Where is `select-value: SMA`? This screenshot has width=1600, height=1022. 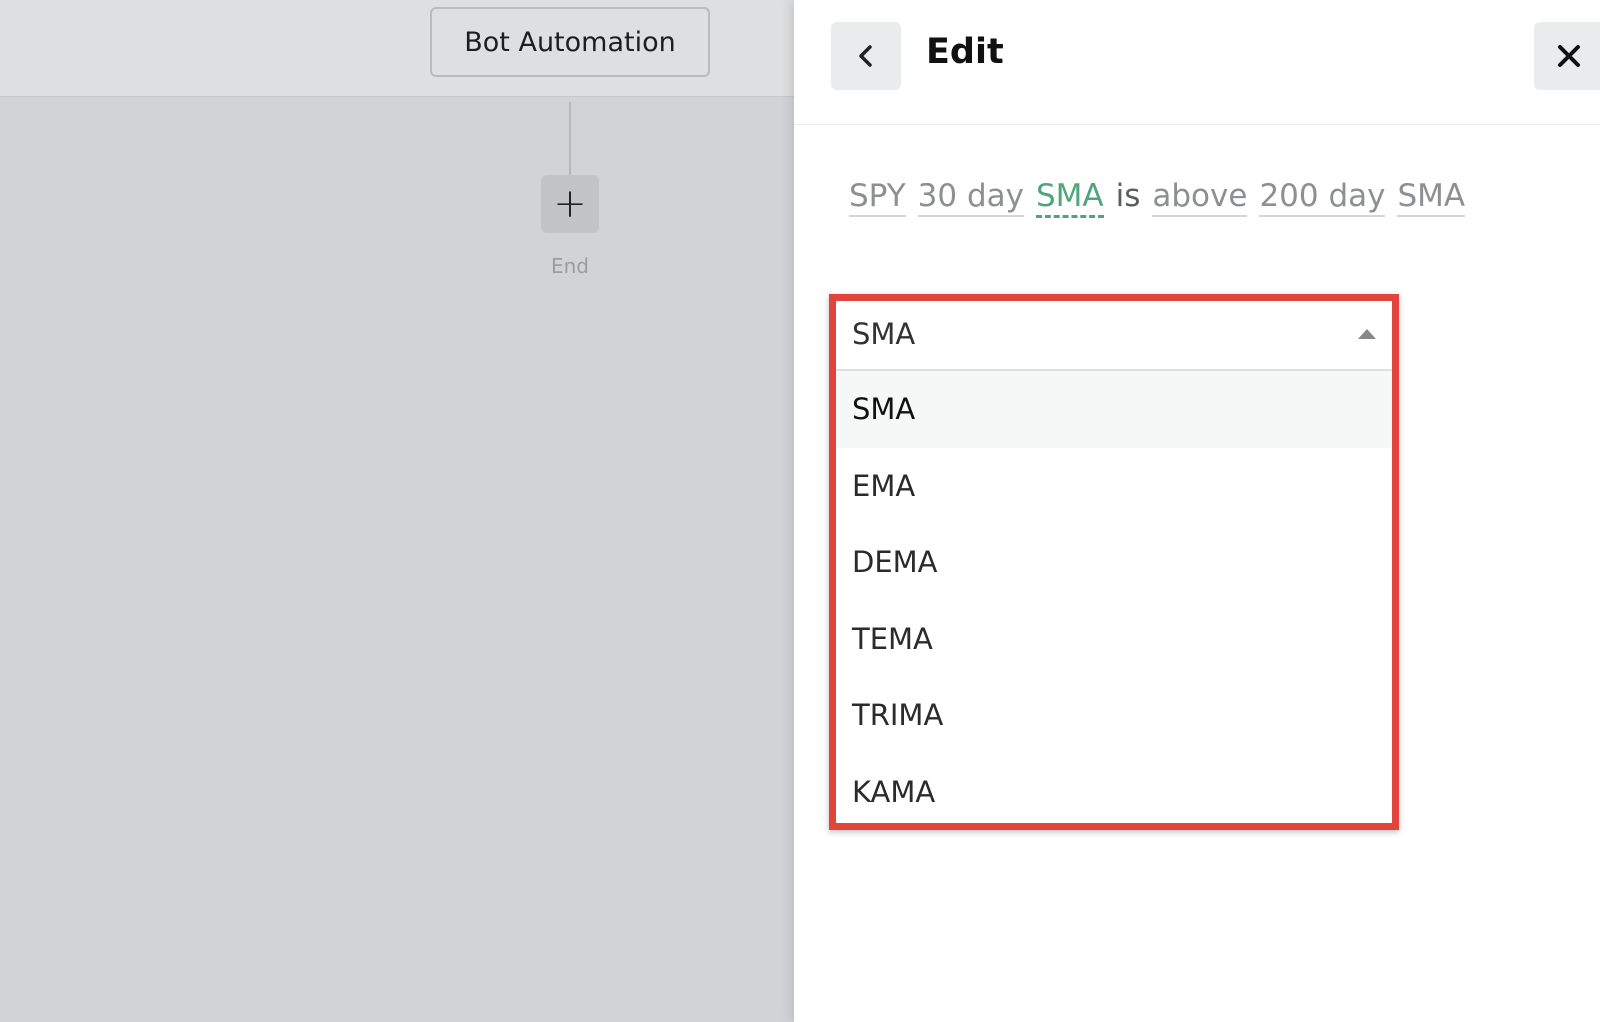
select-value: SMA is located at coordinates (884, 334).